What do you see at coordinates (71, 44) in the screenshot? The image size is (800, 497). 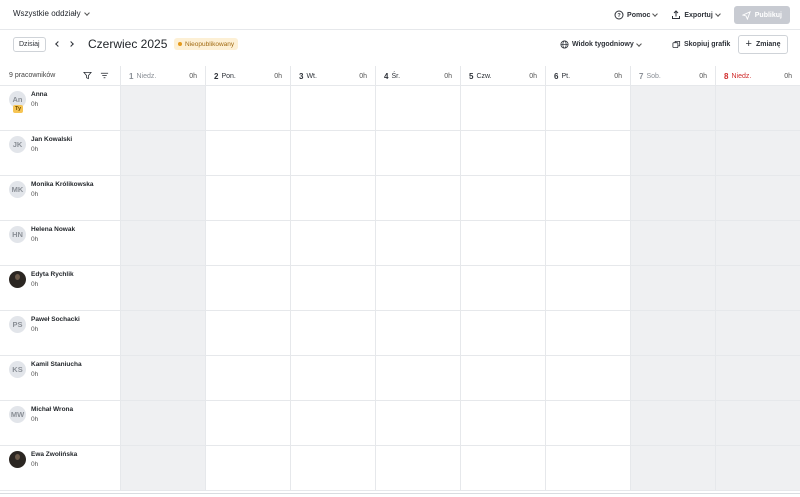 I see `next-week-button` at bounding box center [71, 44].